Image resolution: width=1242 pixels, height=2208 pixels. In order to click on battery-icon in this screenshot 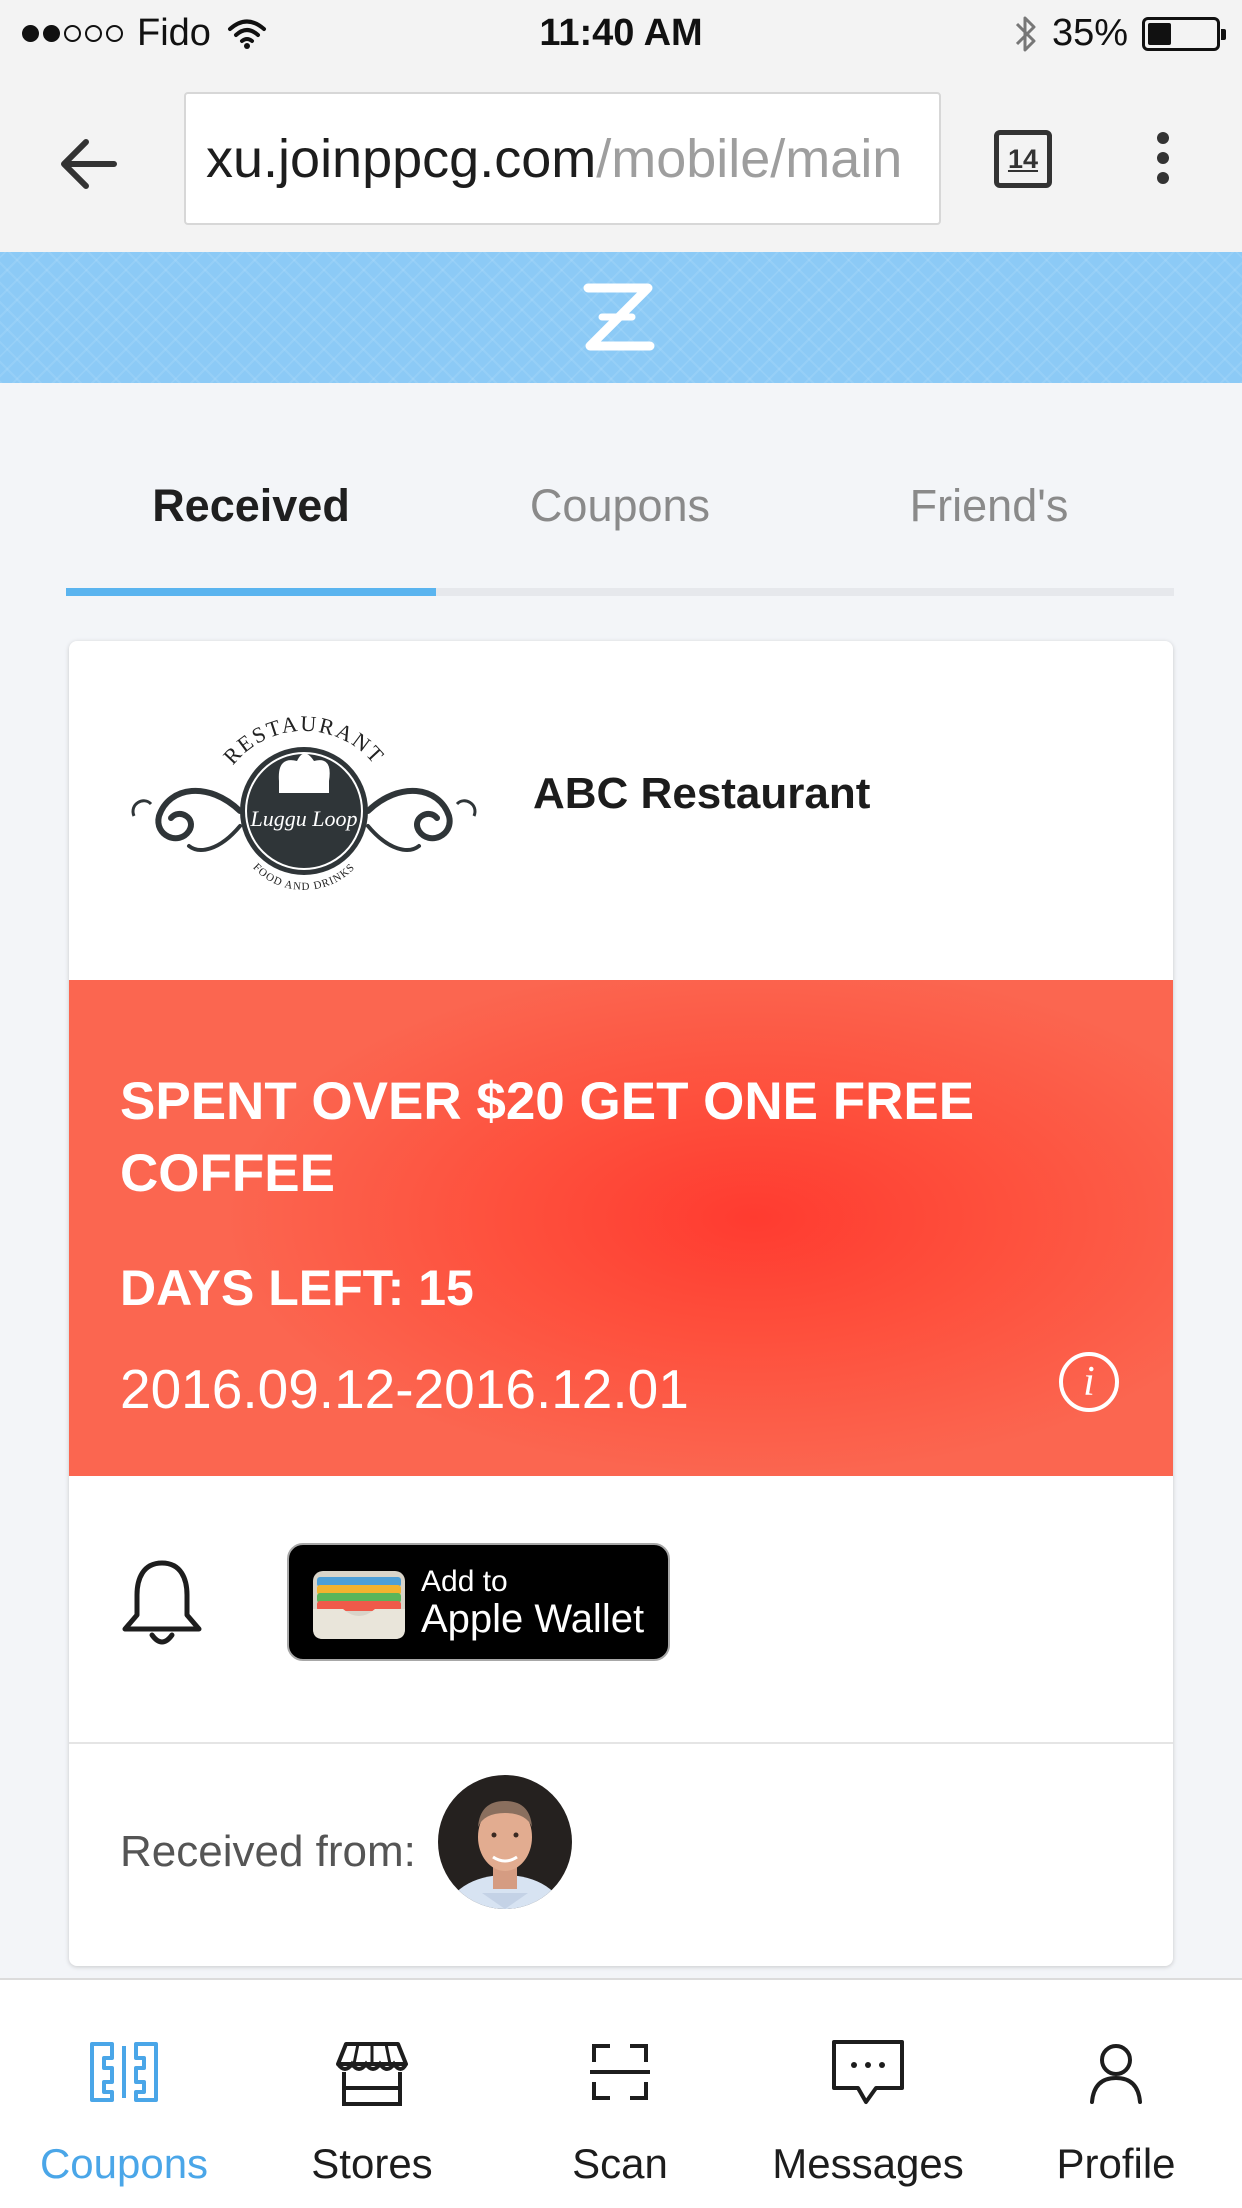, I will do `click(1184, 33)`.